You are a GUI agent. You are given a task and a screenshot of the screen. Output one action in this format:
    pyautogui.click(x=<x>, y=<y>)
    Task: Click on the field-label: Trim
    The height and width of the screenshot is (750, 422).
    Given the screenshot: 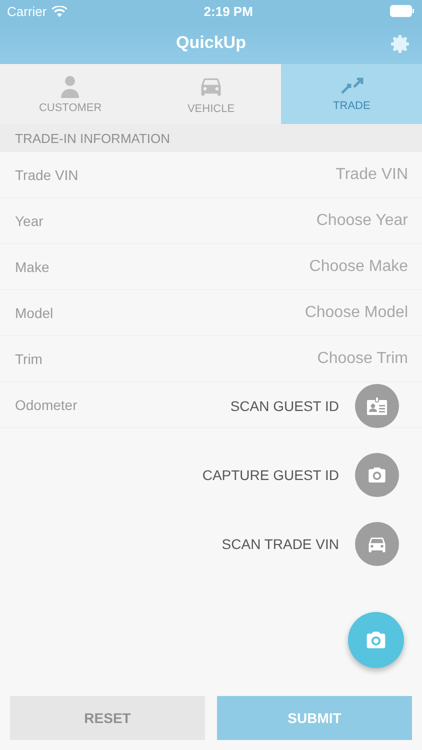 What is the action you would take?
    pyautogui.click(x=28, y=358)
    